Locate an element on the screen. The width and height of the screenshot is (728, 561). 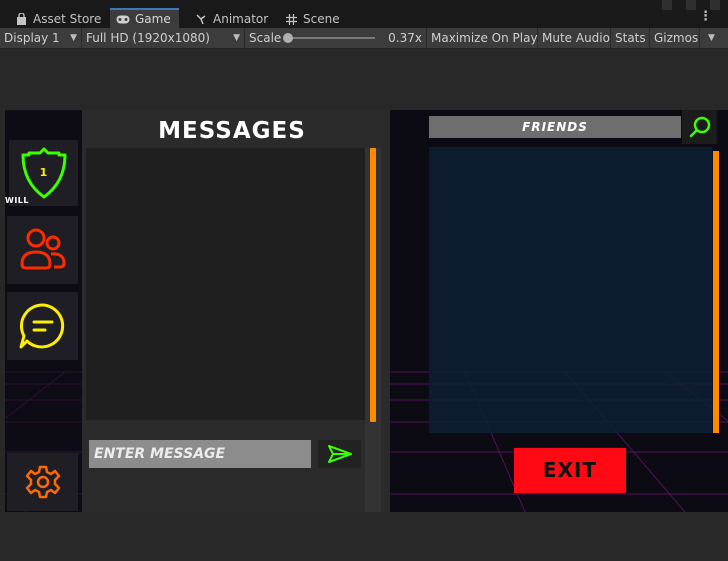
maximize-label: Maximize On Play is located at coordinates (484, 38).